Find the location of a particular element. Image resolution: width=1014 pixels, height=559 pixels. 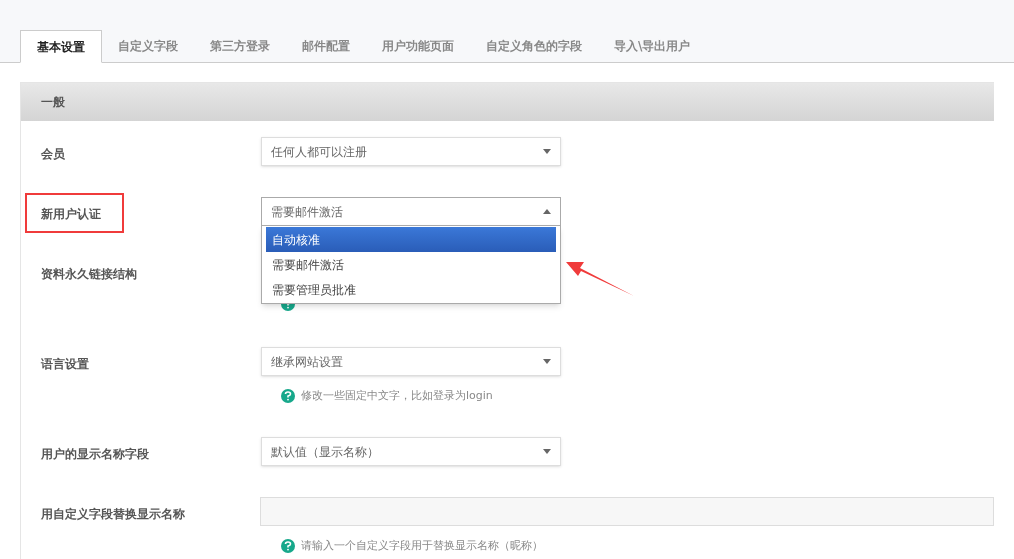

section-header: 一般 is located at coordinates (507, 102).